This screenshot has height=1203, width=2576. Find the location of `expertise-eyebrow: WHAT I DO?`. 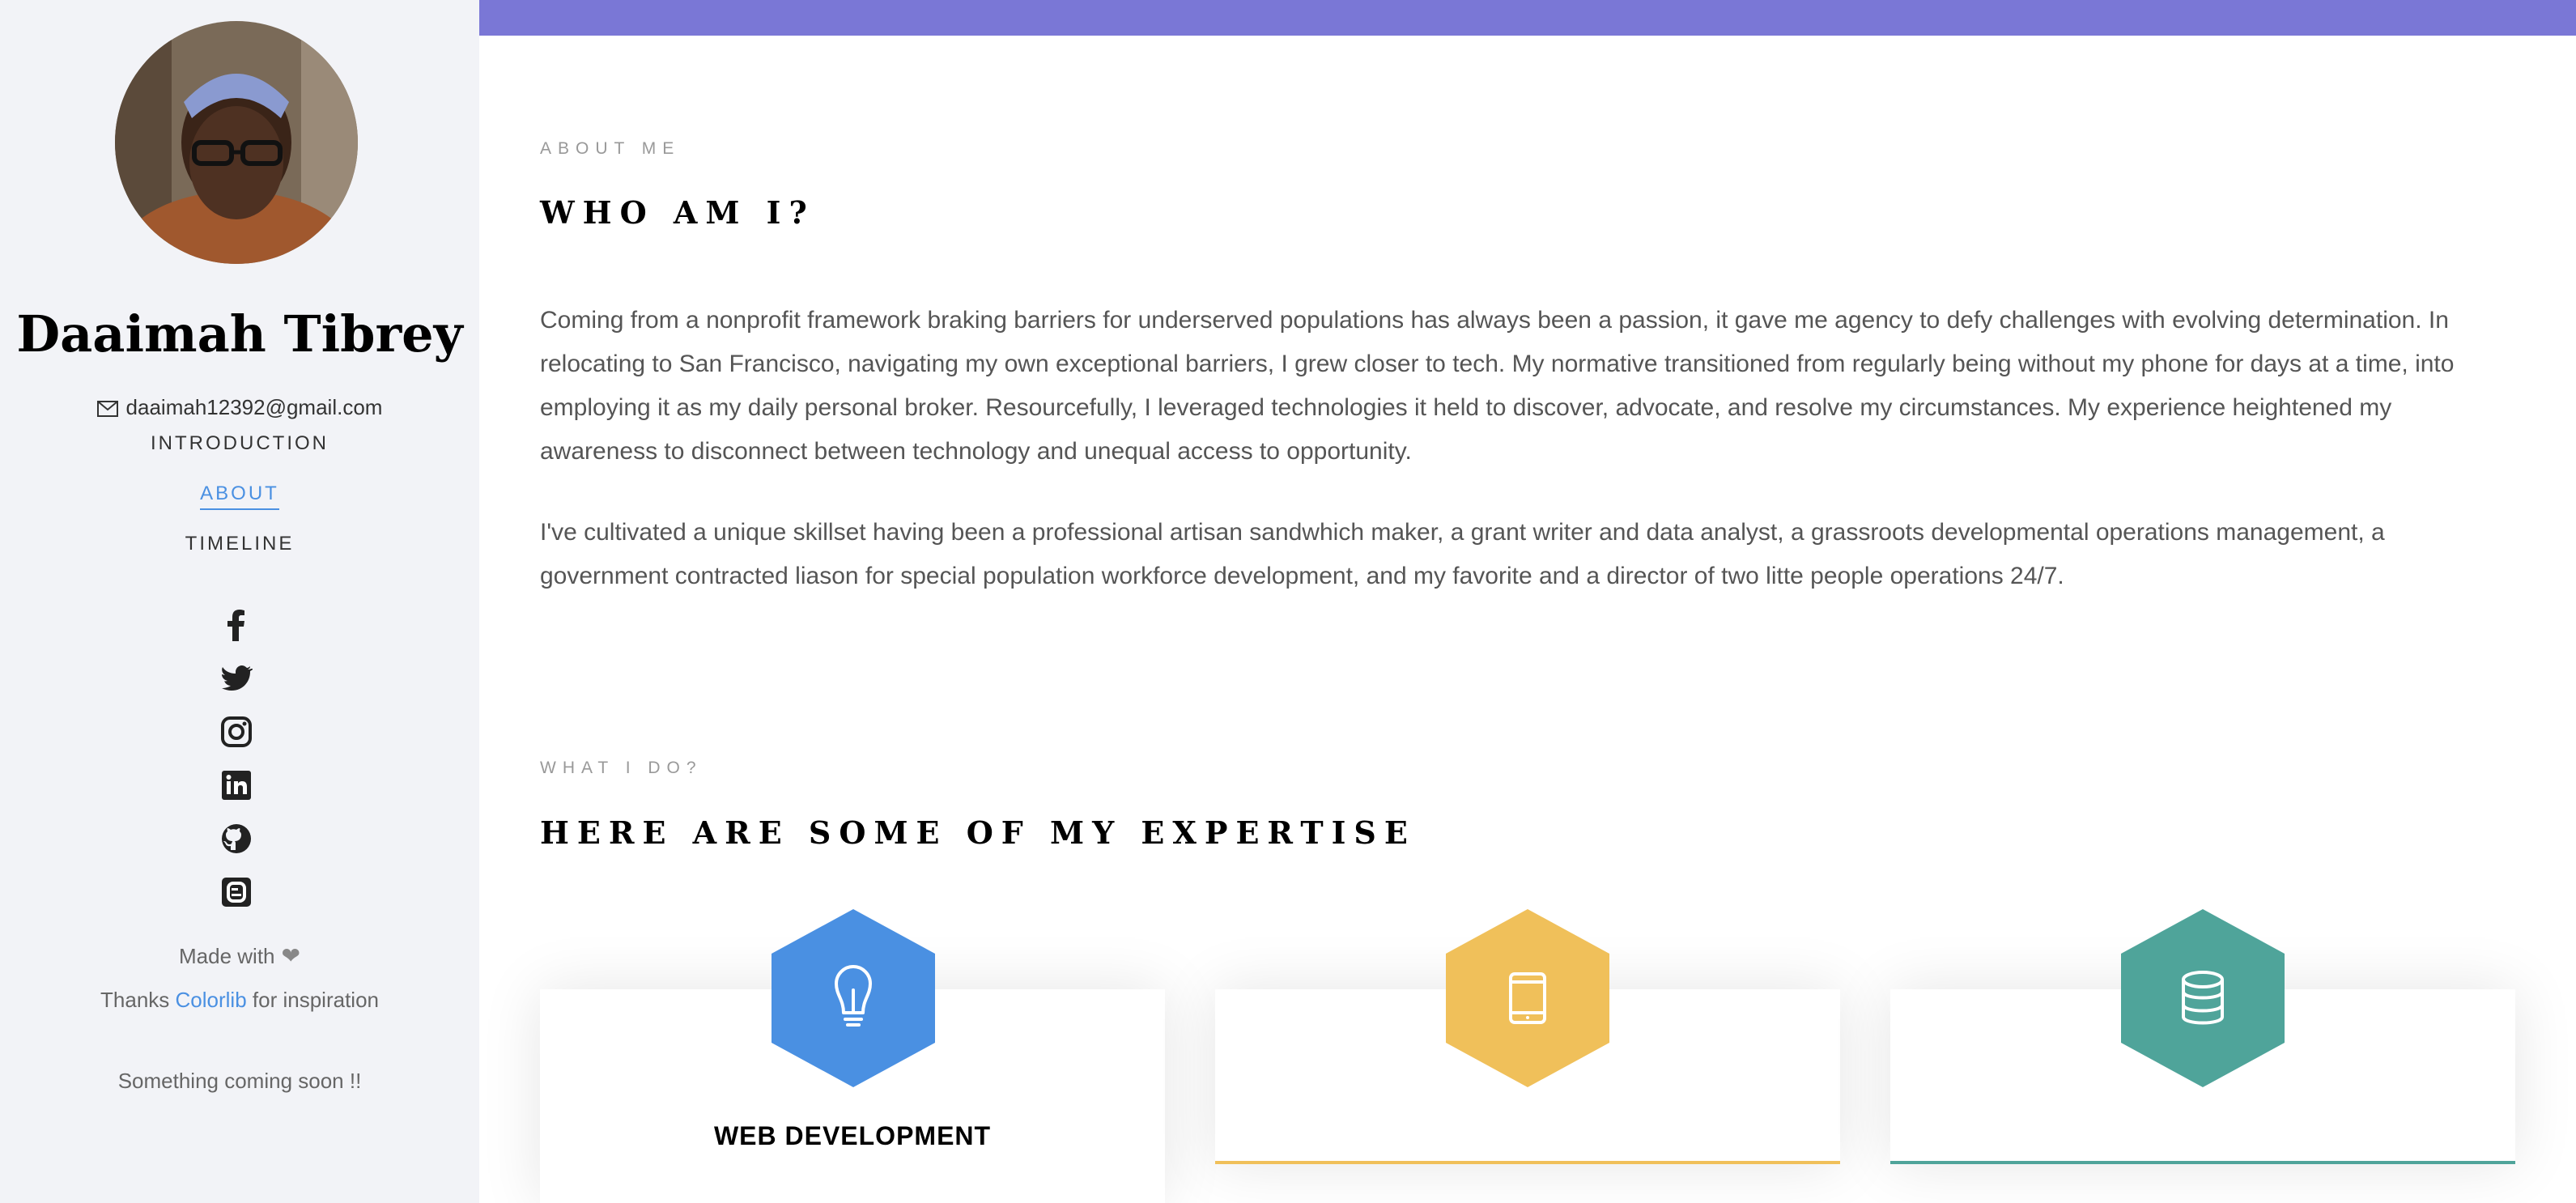

expertise-eyebrow: WHAT I DO? is located at coordinates (621, 768).